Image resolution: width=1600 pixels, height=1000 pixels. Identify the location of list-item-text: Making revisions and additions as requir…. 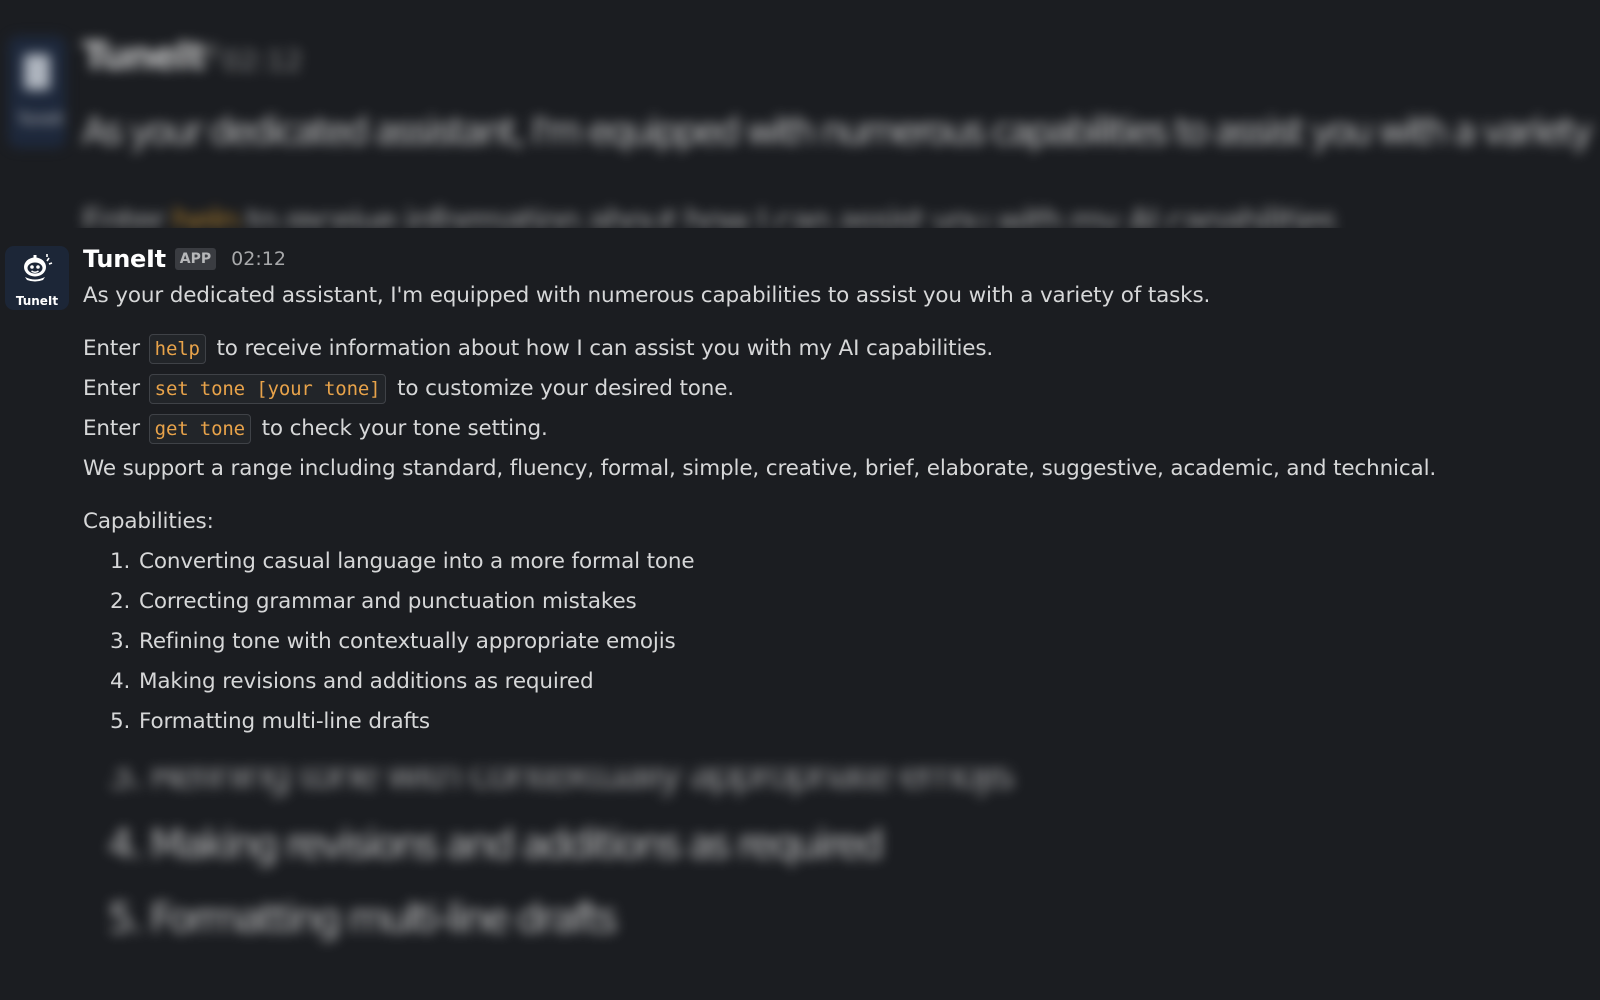
(366, 681).